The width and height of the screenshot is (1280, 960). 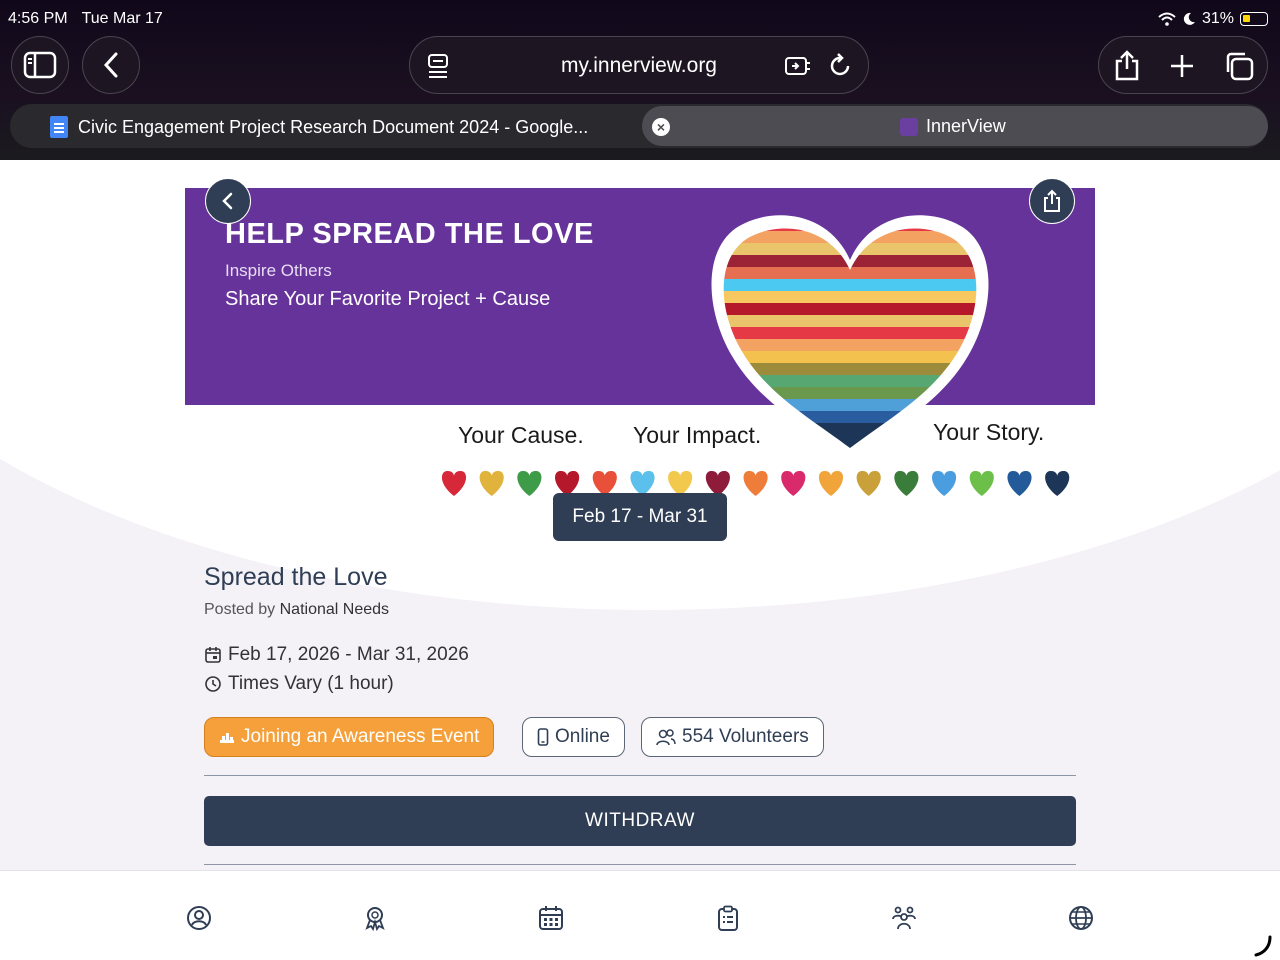 What do you see at coordinates (966, 126) in the screenshot?
I see `tab-label: InnerView` at bounding box center [966, 126].